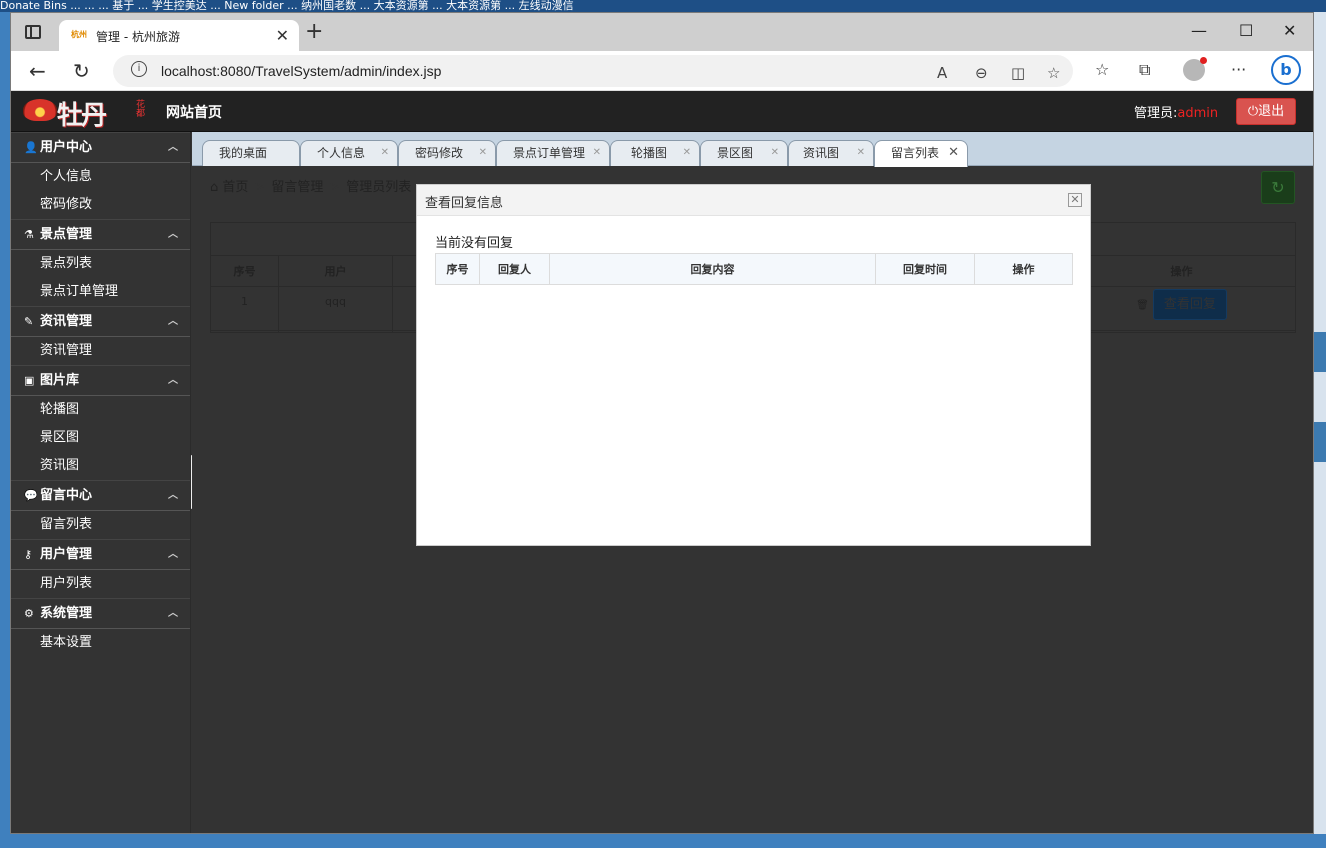 The image size is (1326, 848). I want to click on sidebar-head-label: 系统管理, so click(66, 613).